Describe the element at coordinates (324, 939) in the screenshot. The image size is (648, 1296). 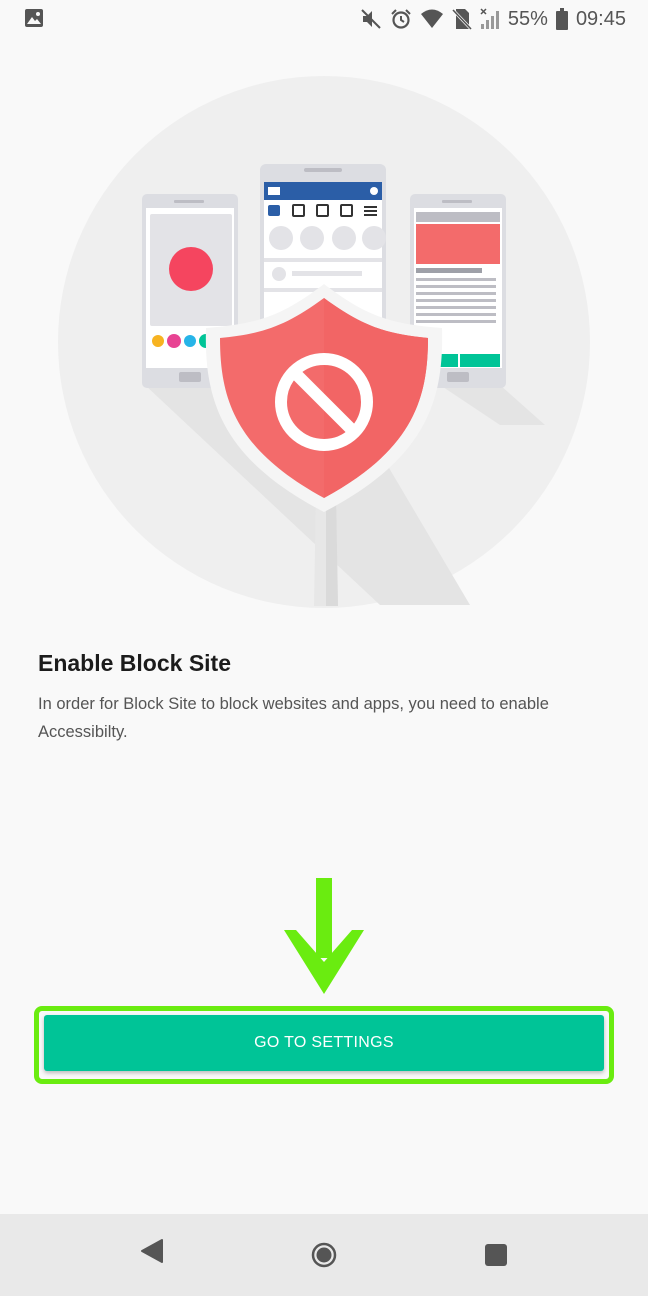
I see `arrow-down-icon` at that location.